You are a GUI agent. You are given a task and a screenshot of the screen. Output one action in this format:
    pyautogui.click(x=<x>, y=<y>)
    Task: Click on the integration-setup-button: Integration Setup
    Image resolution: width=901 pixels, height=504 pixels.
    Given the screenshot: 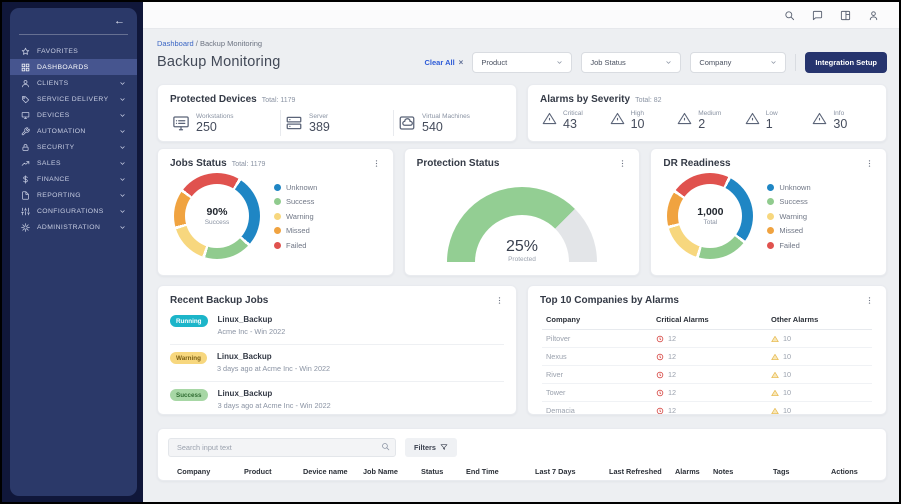 What is the action you would take?
    pyautogui.click(x=846, y=62)
    